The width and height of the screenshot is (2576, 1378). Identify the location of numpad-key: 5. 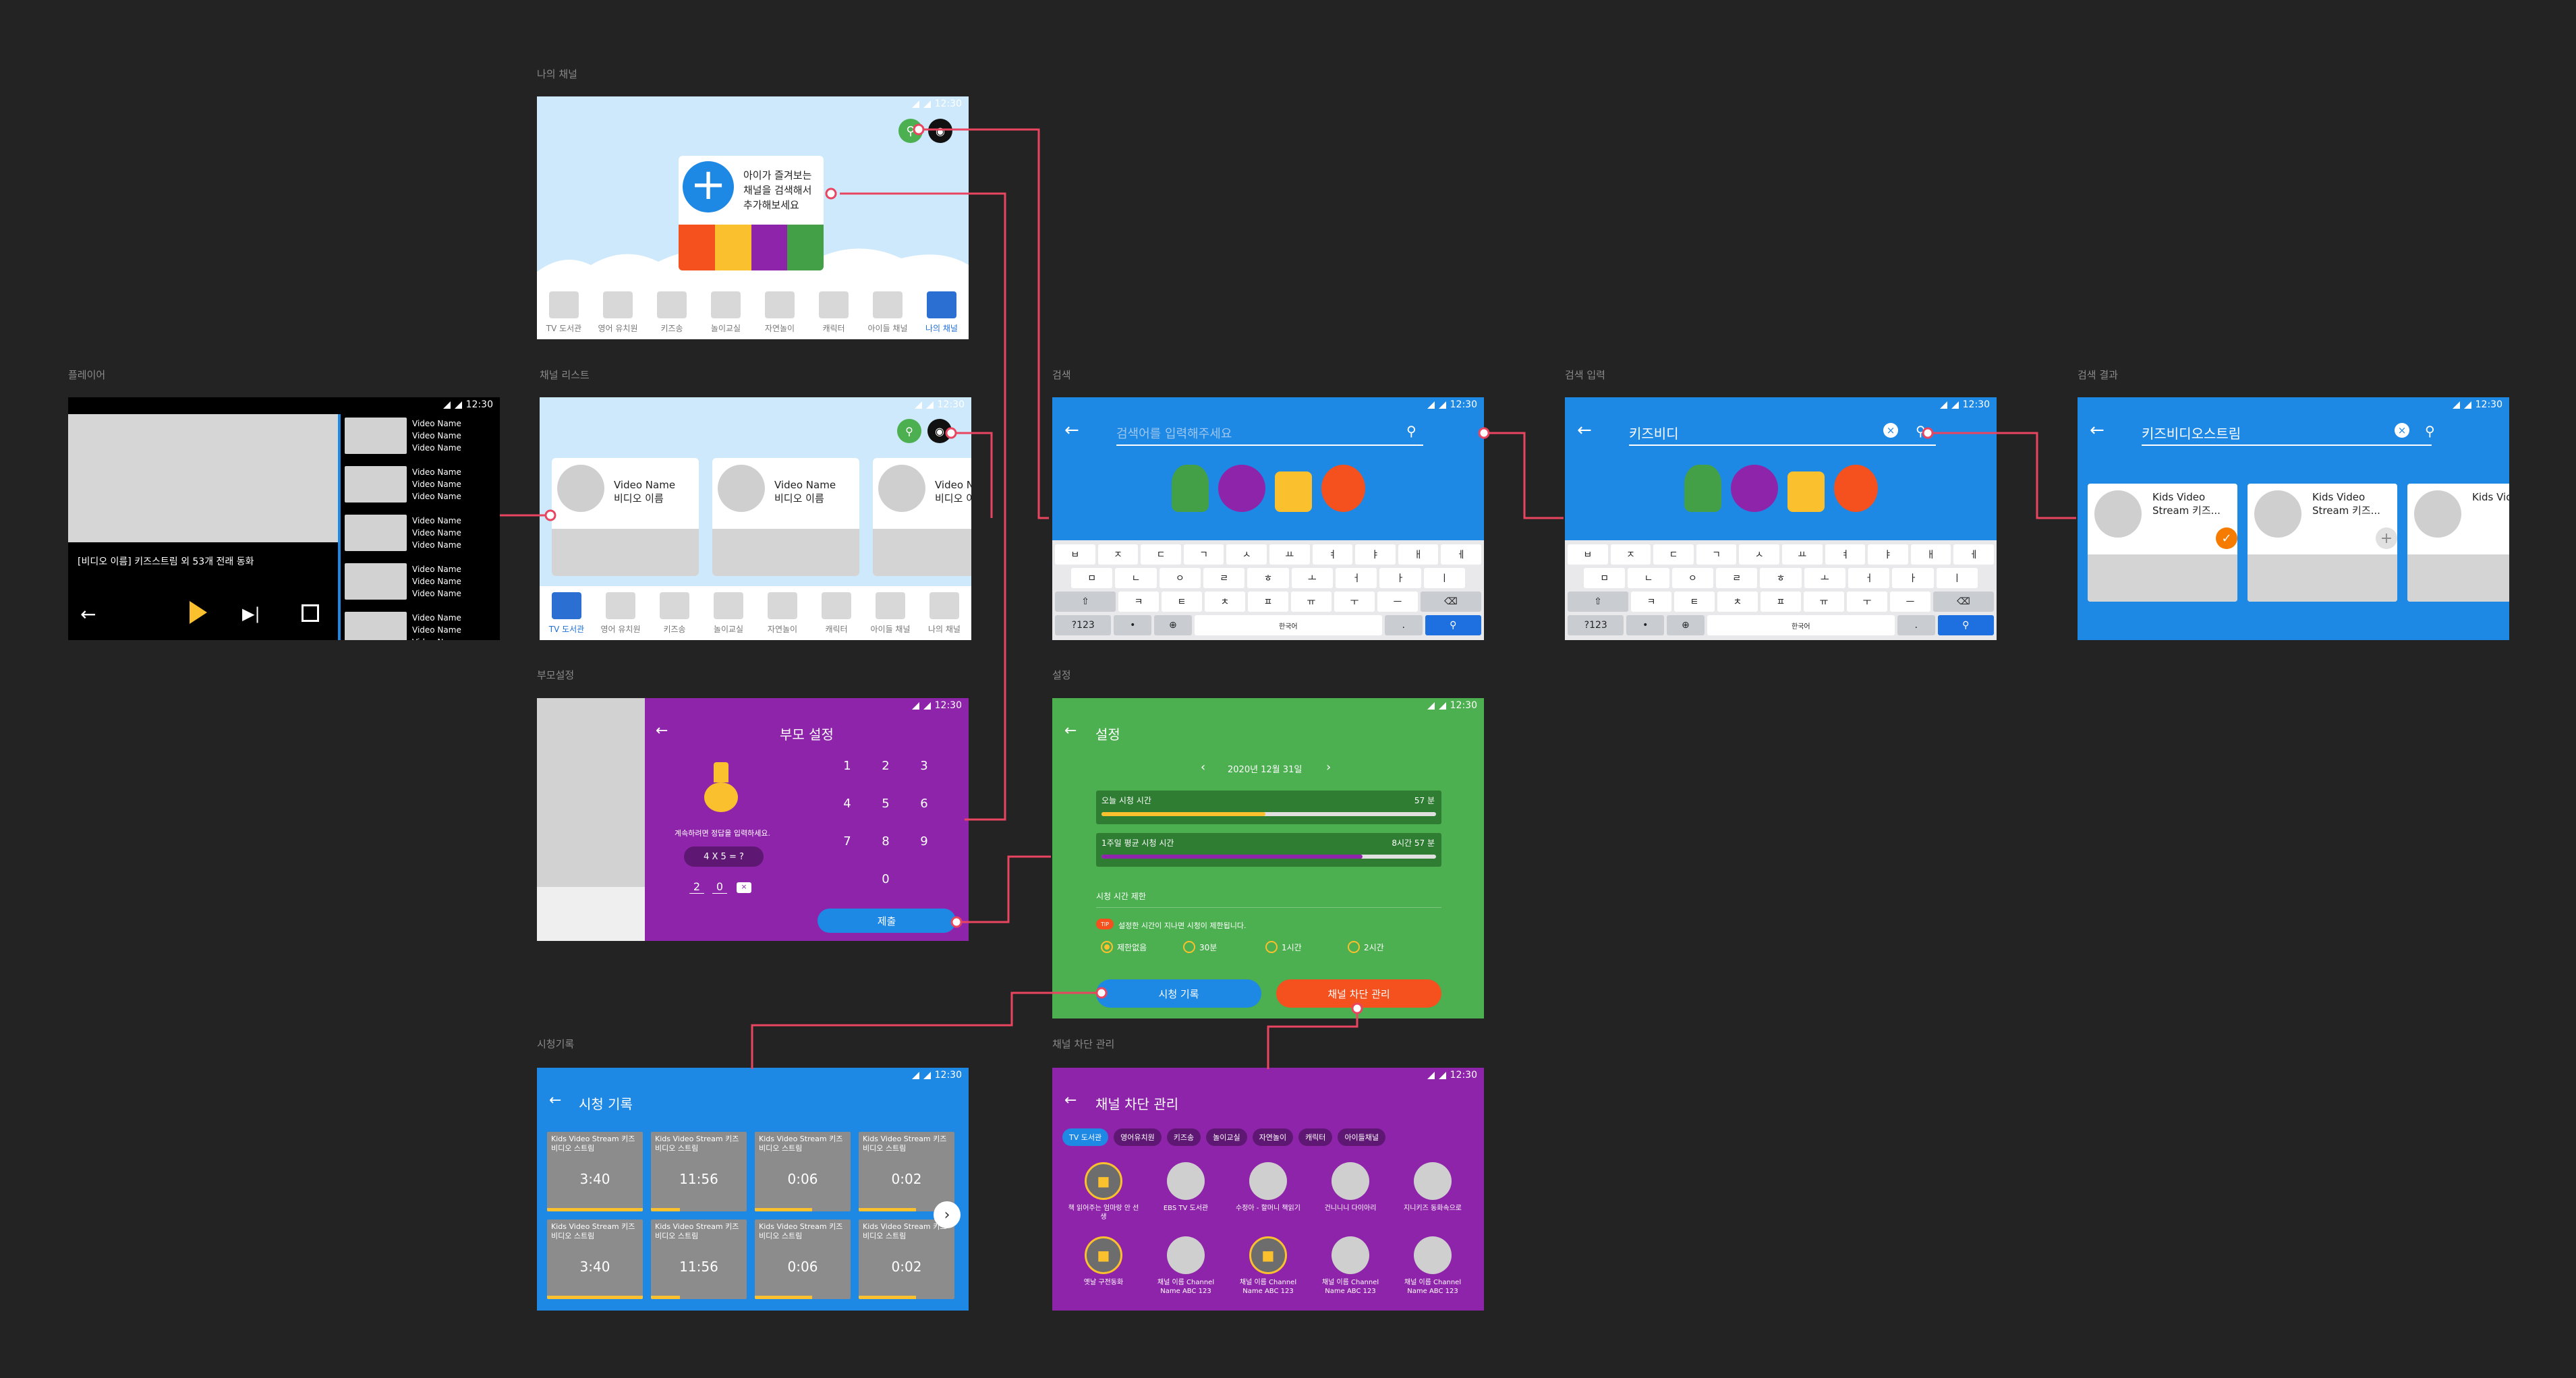
(885, 807).